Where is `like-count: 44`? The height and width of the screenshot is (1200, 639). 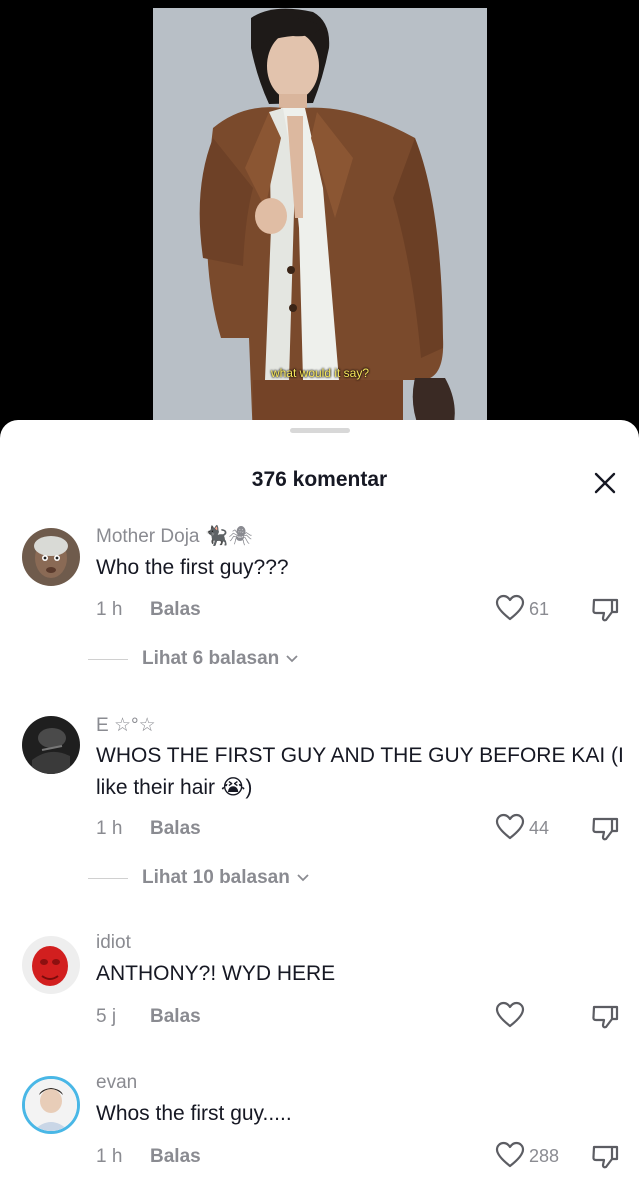
like-count: 44 is located at coordinates (539, 828).